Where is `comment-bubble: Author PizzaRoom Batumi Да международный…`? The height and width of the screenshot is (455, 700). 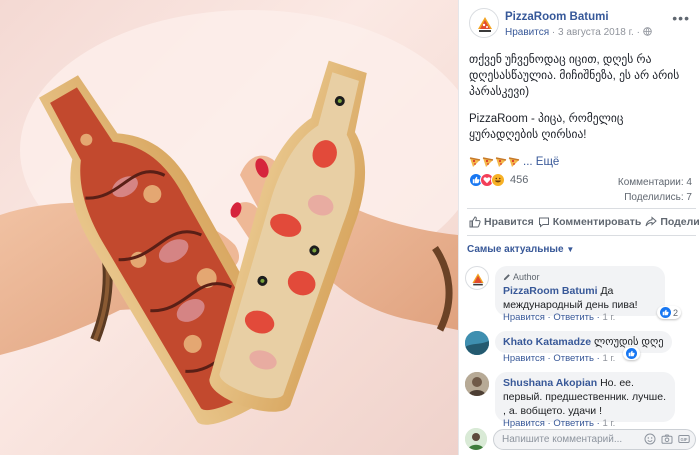
comment-bubble: Author PizzaRoom Batumi Да международный… is located at coordinates (580, 291).